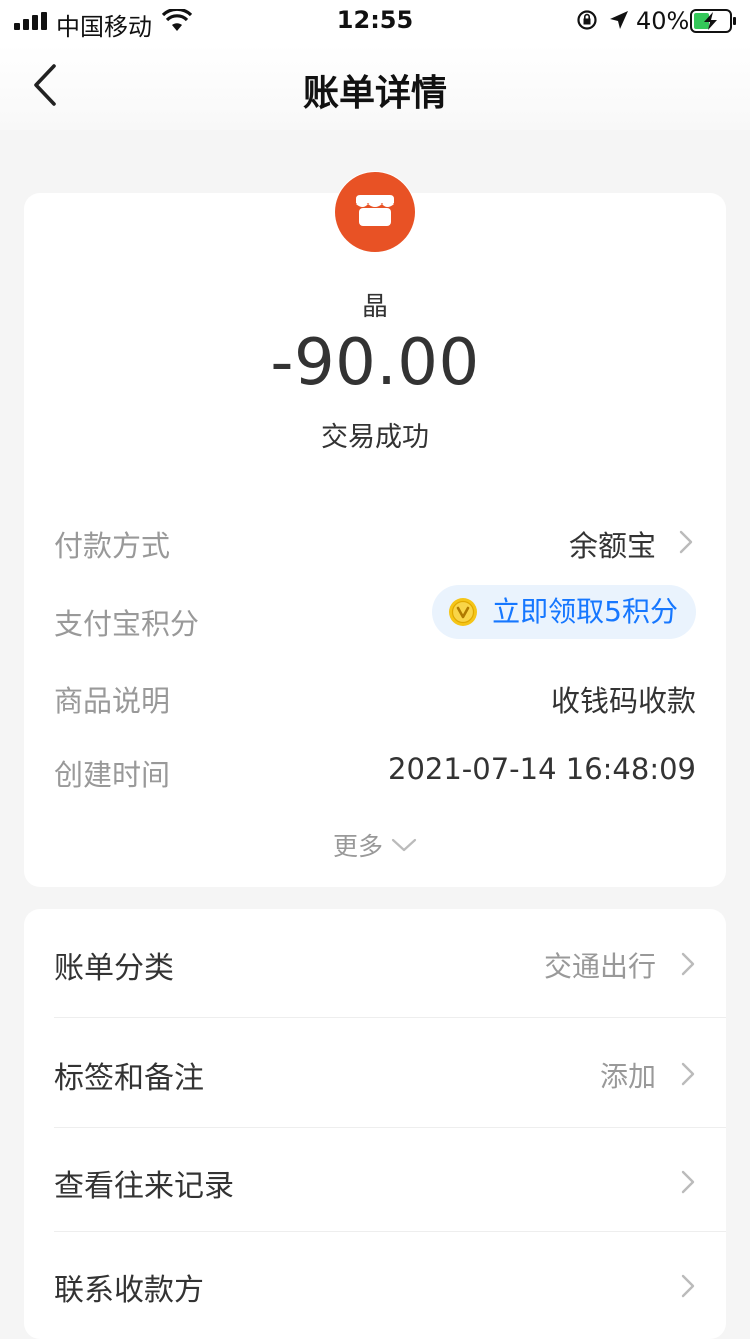 This screenshot has width=750, height=1339. I want to click on contact-payee-row: 联系收款方, so click(390, 1285).